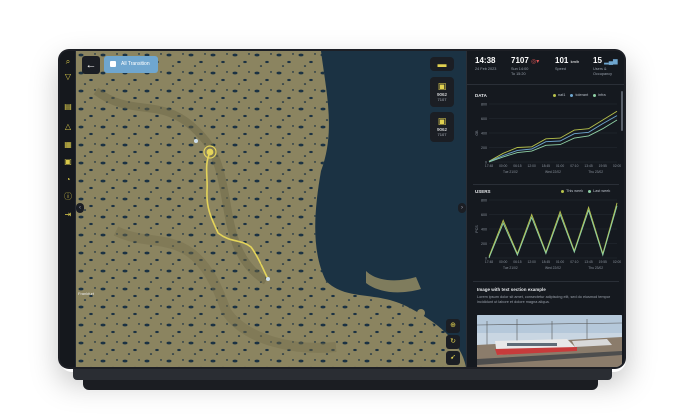  I want to click on y-axis-label: PCS, so click(477, 229).